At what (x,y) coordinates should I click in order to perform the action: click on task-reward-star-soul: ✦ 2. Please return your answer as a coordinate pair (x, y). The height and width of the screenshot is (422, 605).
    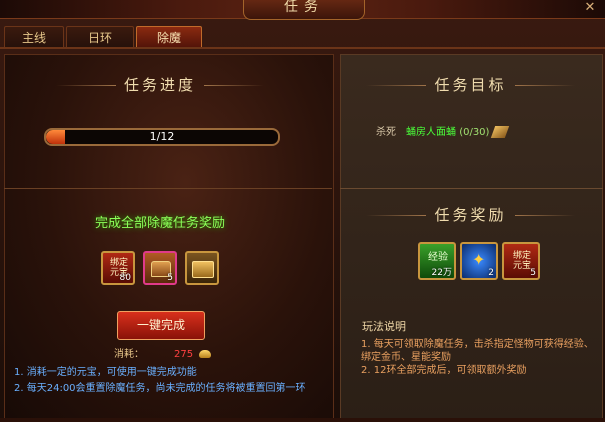
    Looking at the image, I should click on (479, 261).